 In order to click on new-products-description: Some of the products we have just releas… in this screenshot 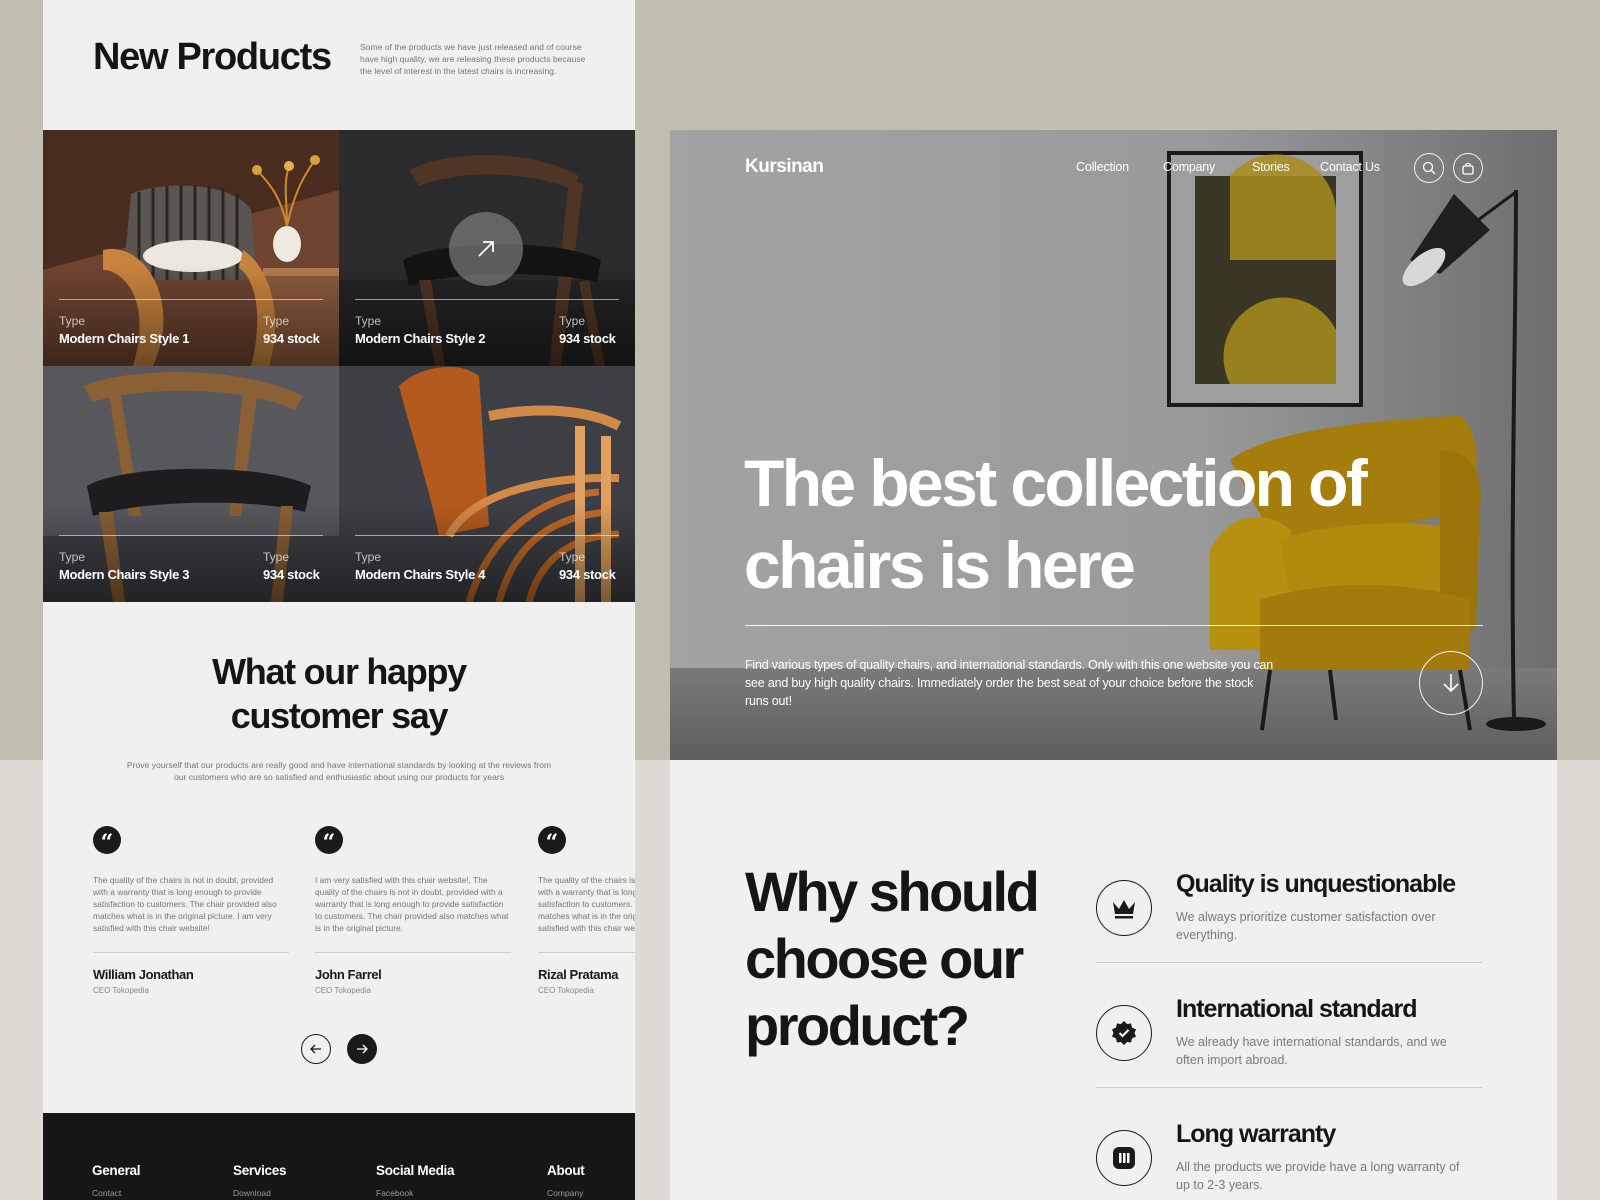, I will do `click(473, 59)`.